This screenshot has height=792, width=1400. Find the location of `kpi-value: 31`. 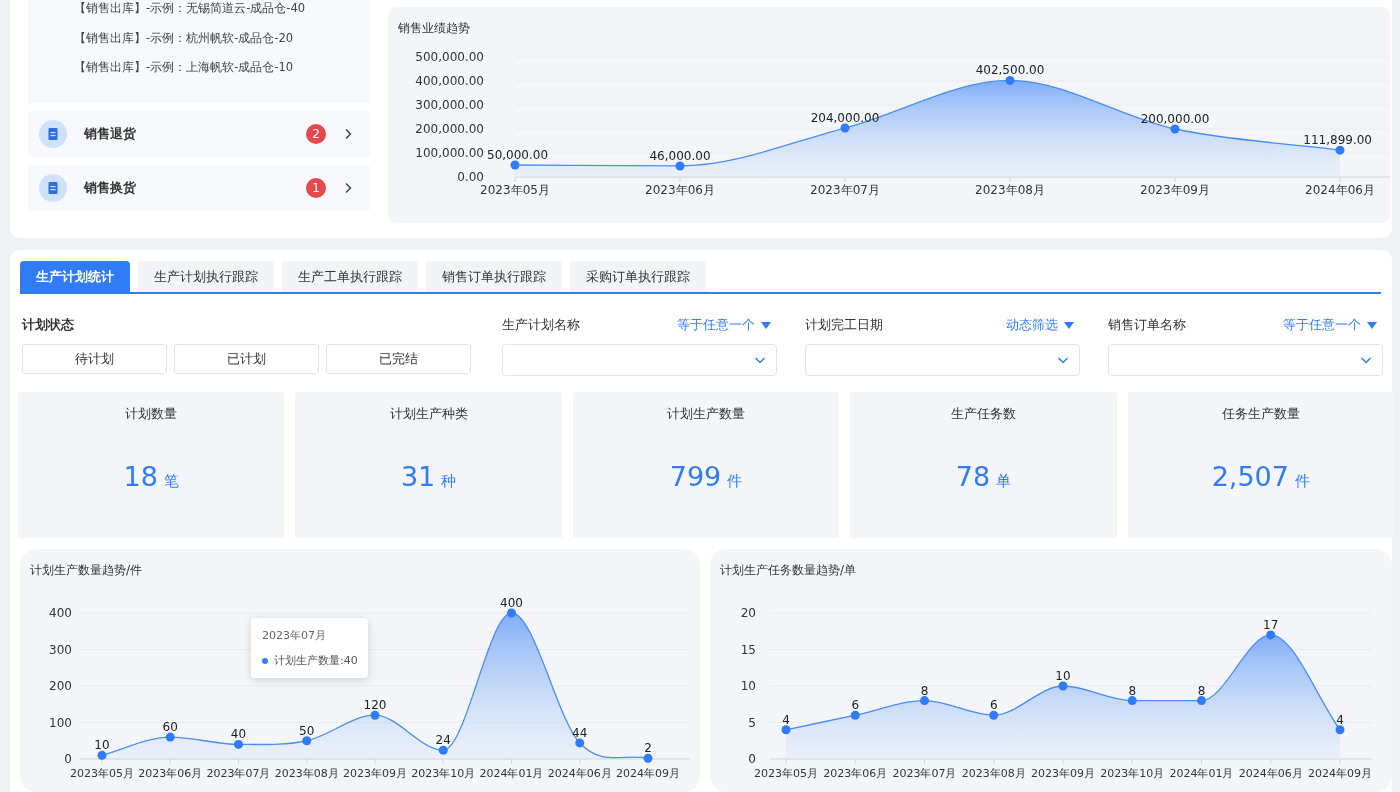

kpi-value: 31 is located at coordinates (418, 476).